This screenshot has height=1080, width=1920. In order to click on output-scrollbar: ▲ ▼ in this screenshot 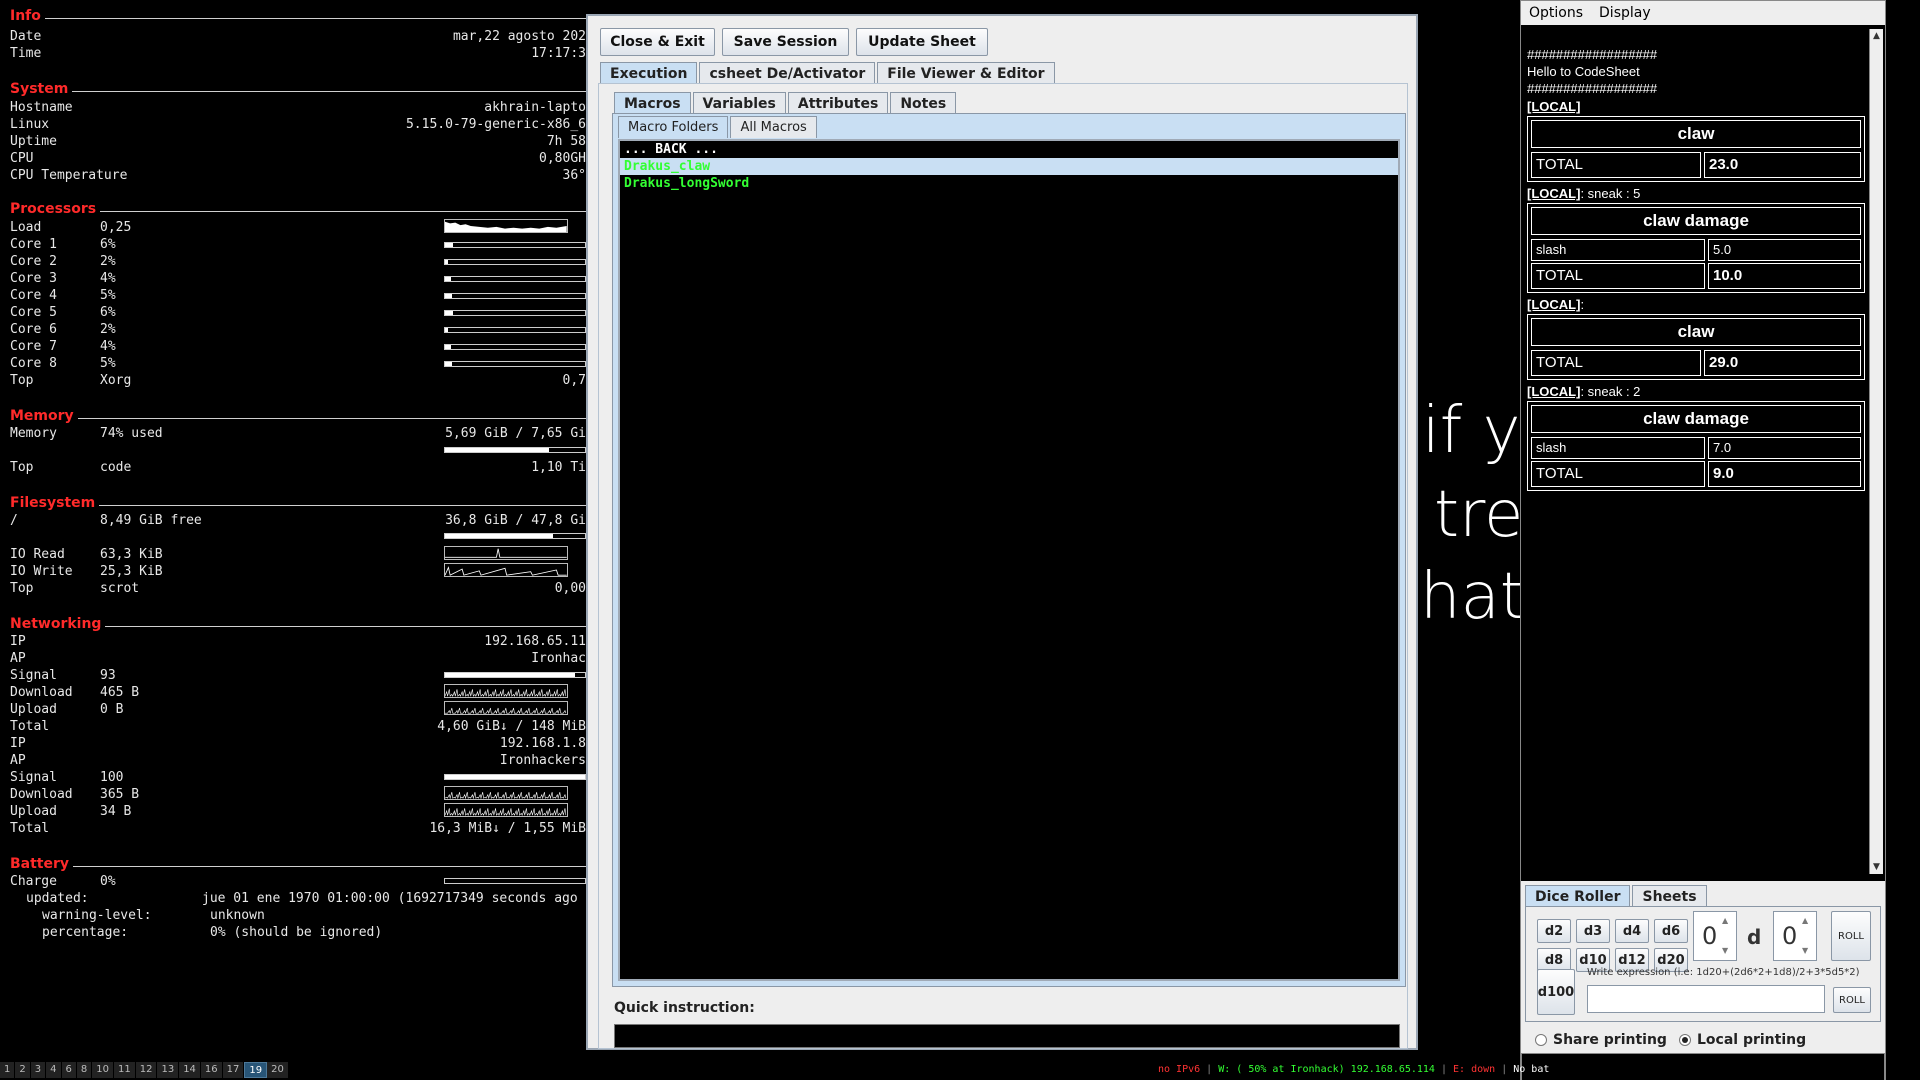, I will do `click(1876, 451)`.